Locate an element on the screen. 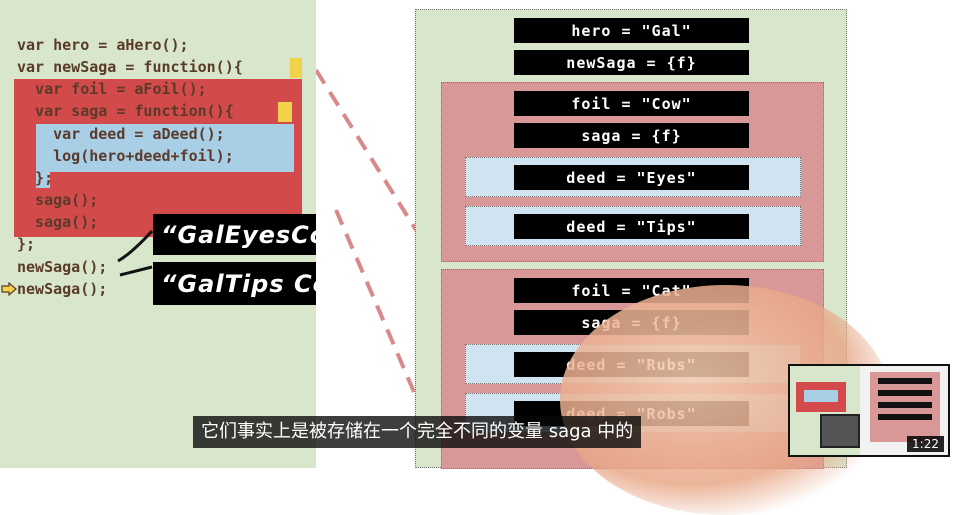 Image resolution: width=962 pixels, height=515 pixels. code-line: log(hero+deed+foil); is located at coordinates (125, 156).